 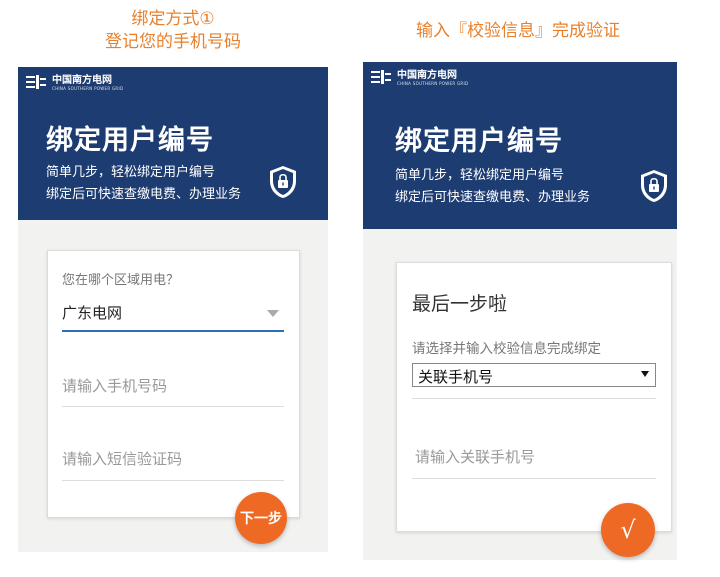 What do you see at coordinates (261, 518) in the screenshot?
I see `next-step-button: 下一步` at bounding box center [261, 518].